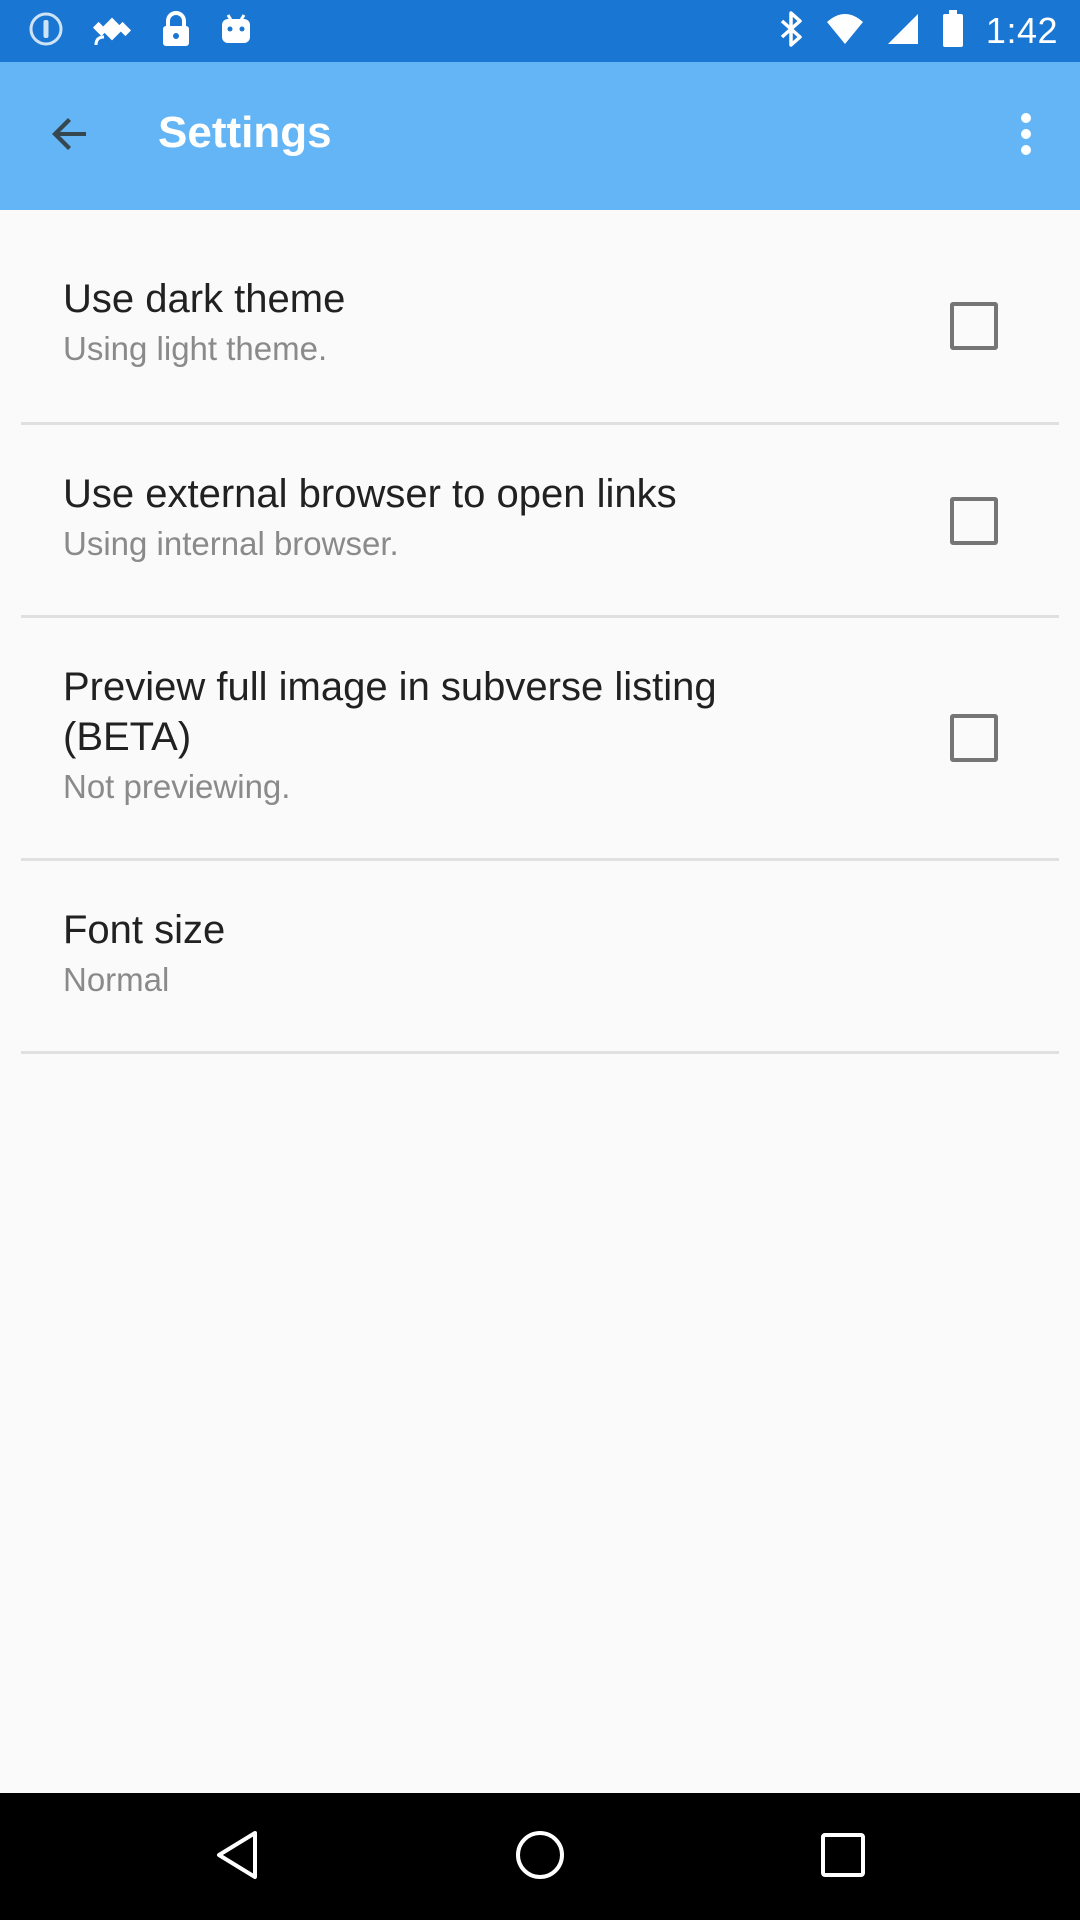  I want to click on nav-home-button, so click(540, 1857).